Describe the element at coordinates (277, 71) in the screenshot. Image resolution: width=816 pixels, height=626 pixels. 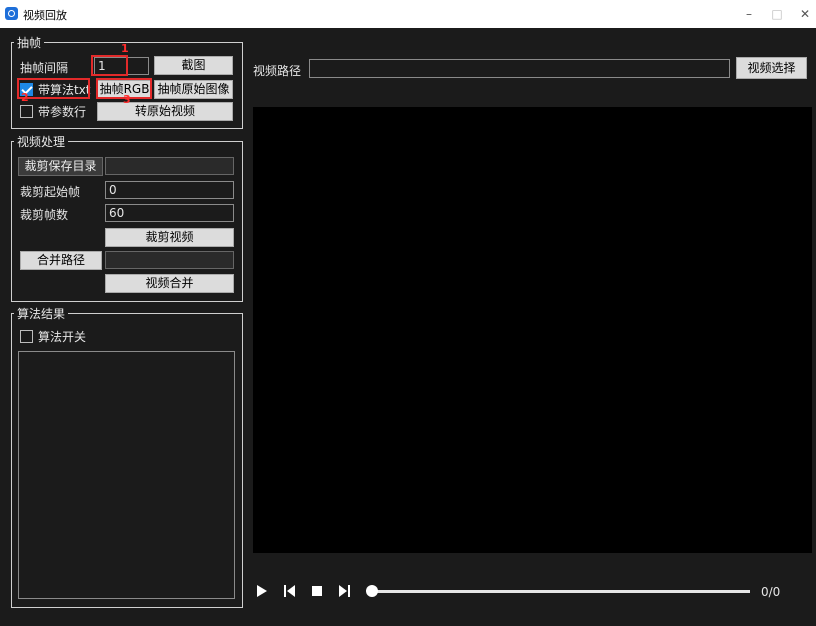
I see `video-path-label: 视频路径` at that location.